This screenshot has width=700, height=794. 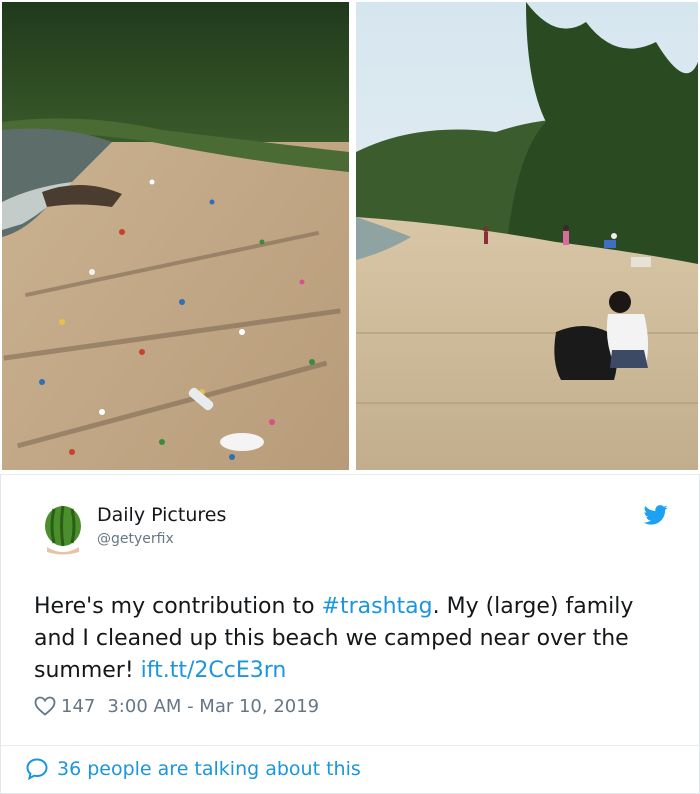 What do you see at coordinates (655, 515) in the screenshot?
I see `twitter-bird-icon` at bounding box center [655, 515].